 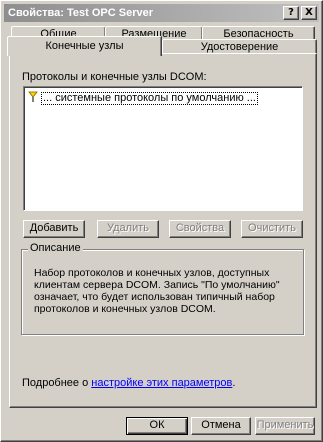 I want to click on more-info-suffix: ., so click(x=234, y=383).